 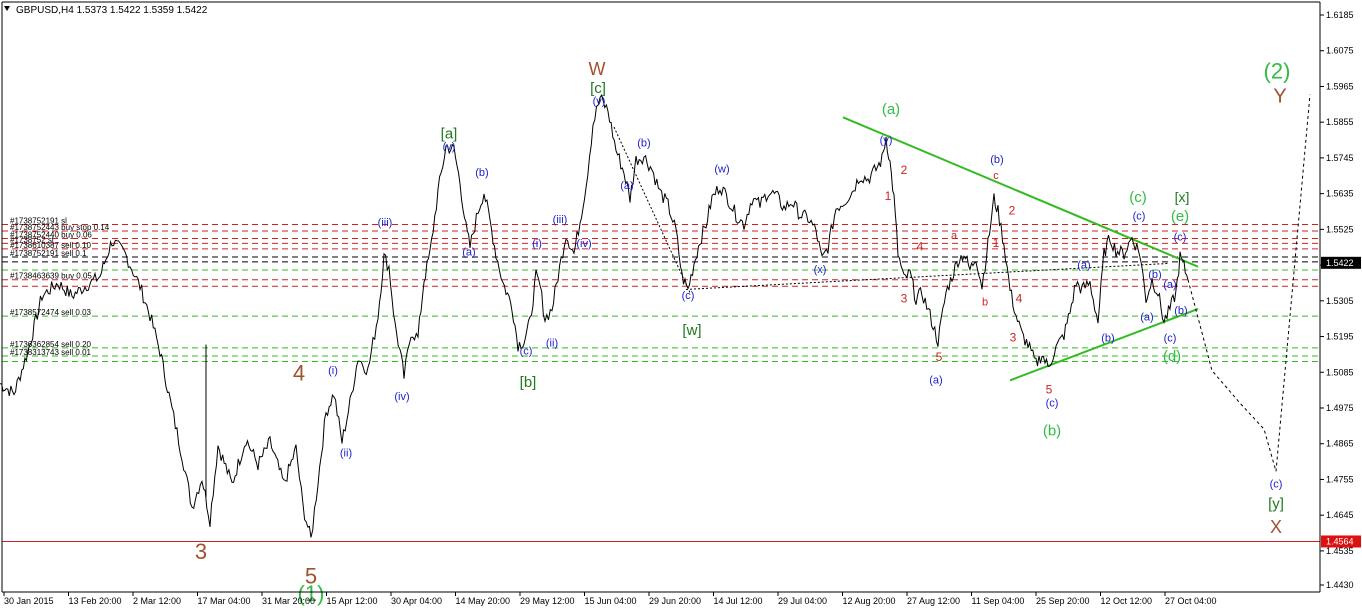 I want to click on x-tick-label: 30 Apr 04:00, so click(x=416, y=601).